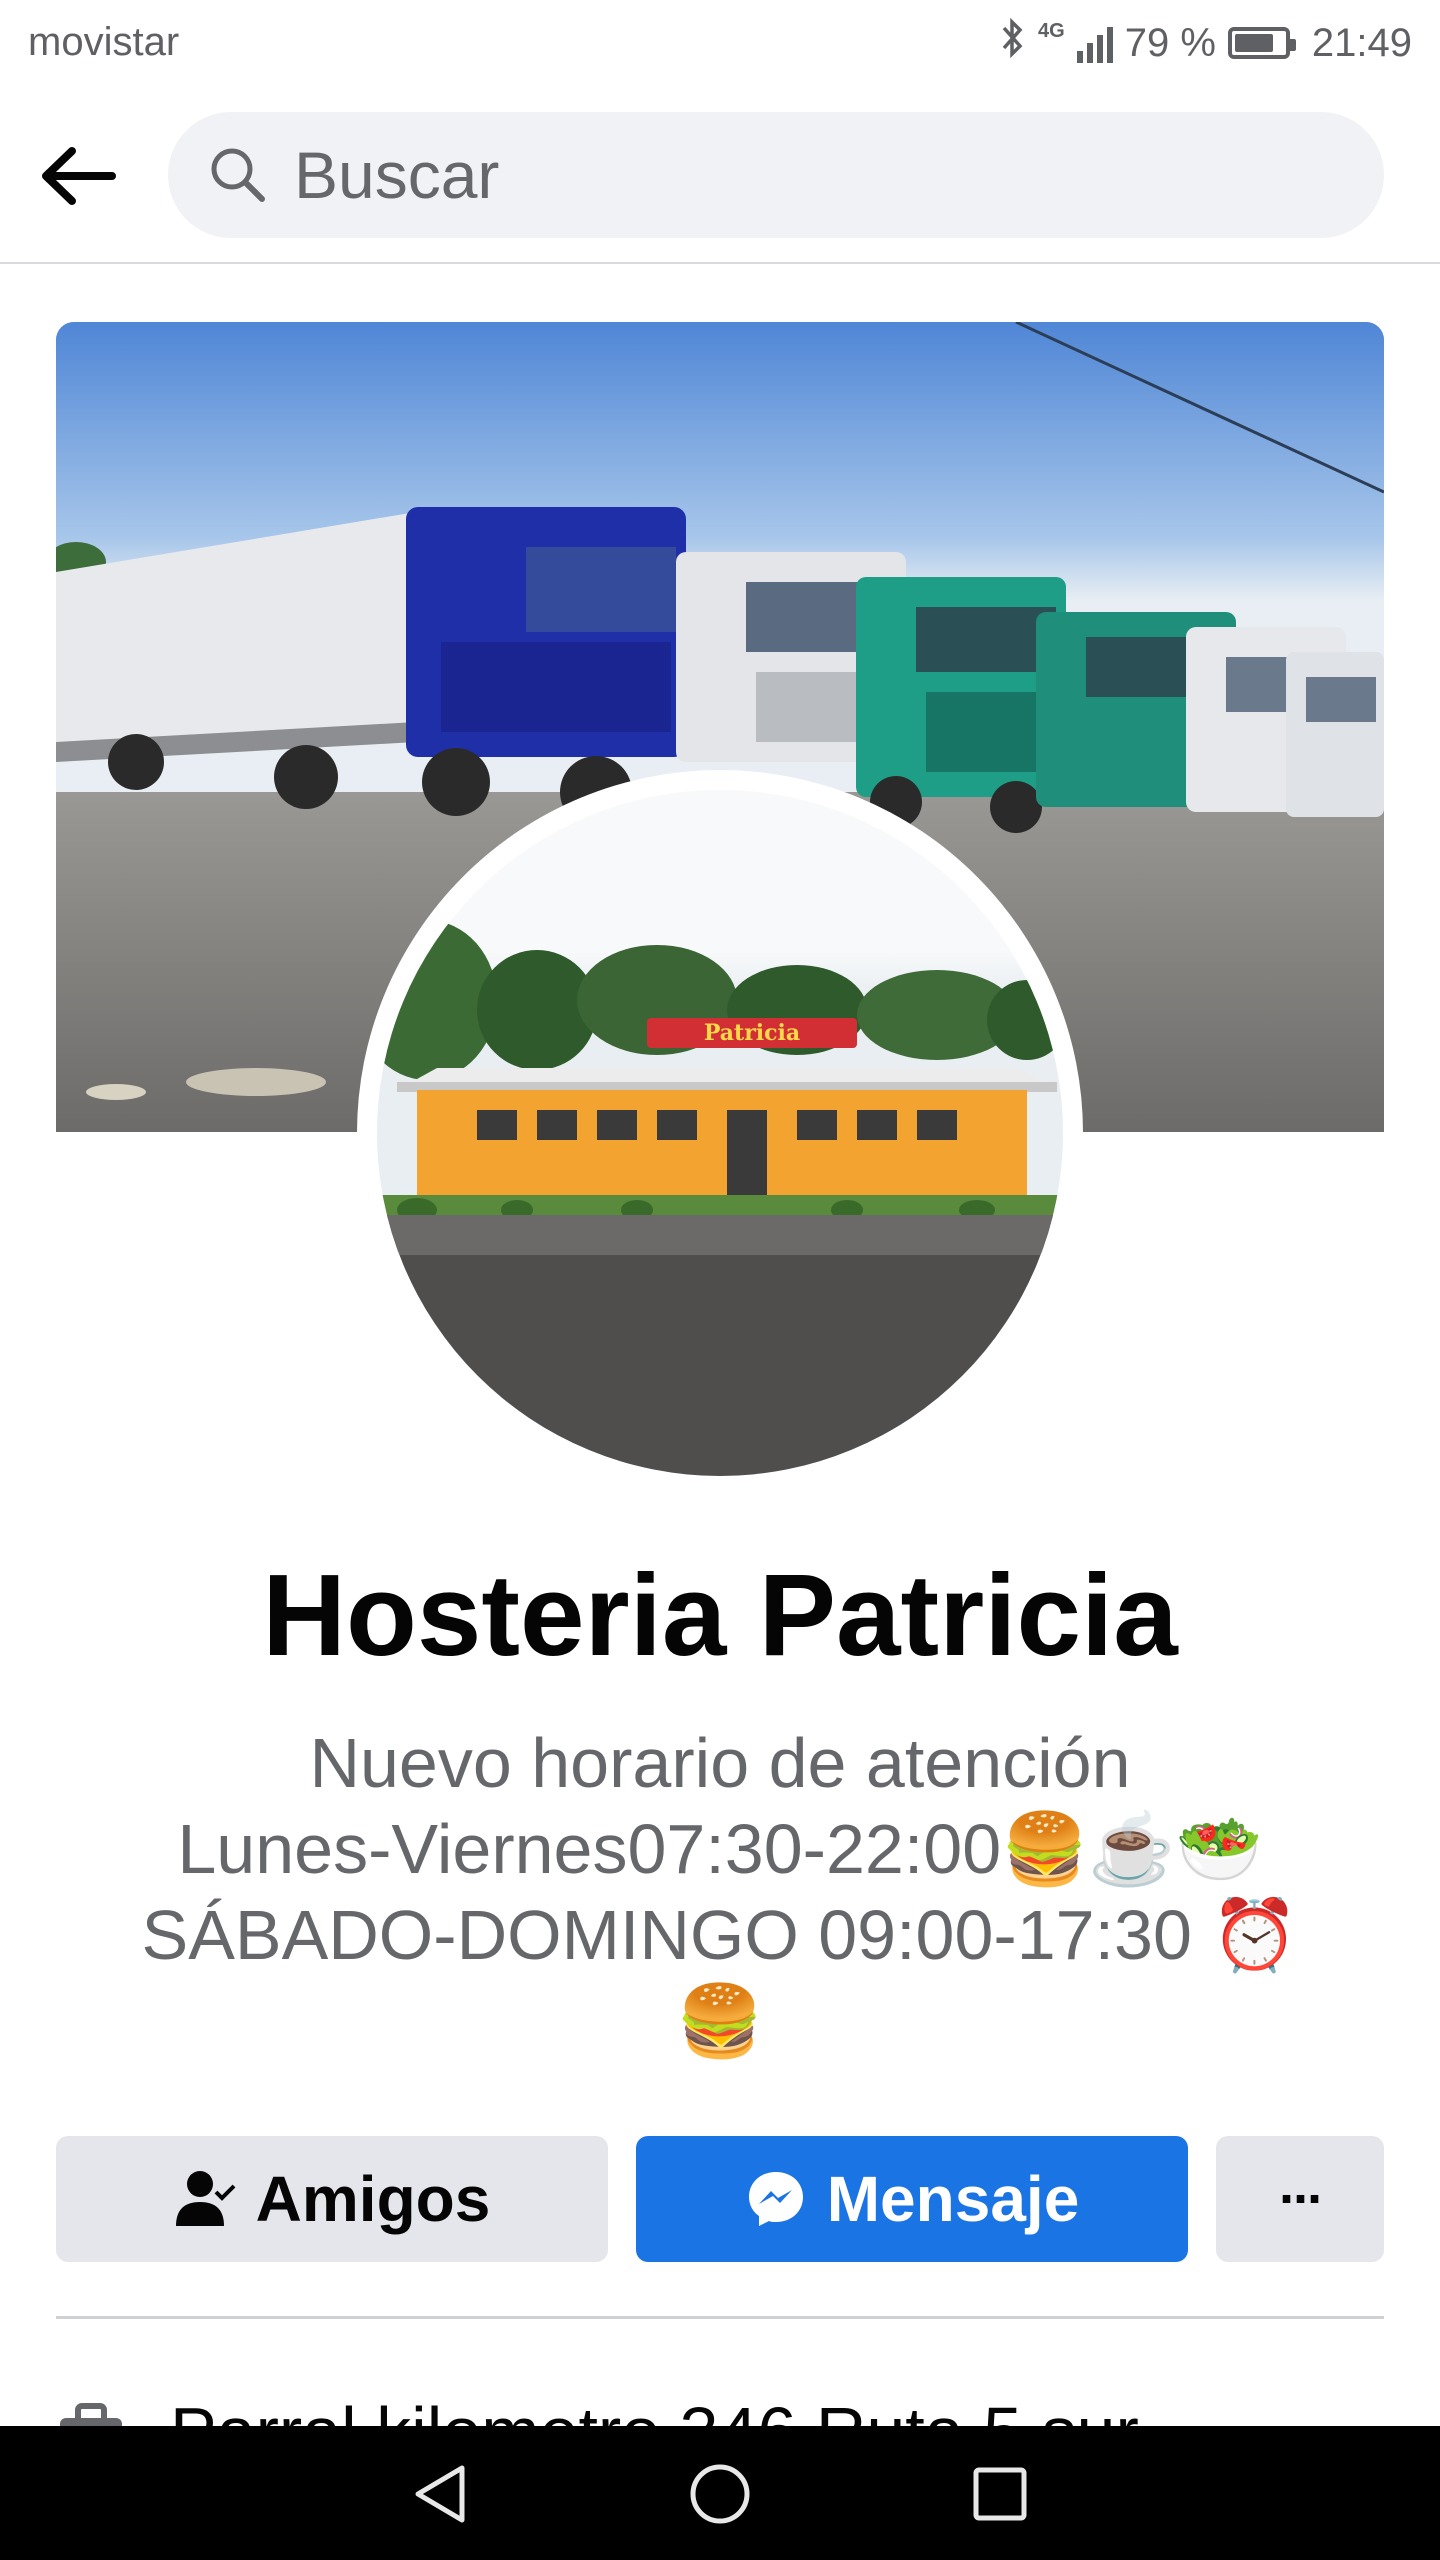  I want to click on avatar-image: Patricia, so click(720, 1133).